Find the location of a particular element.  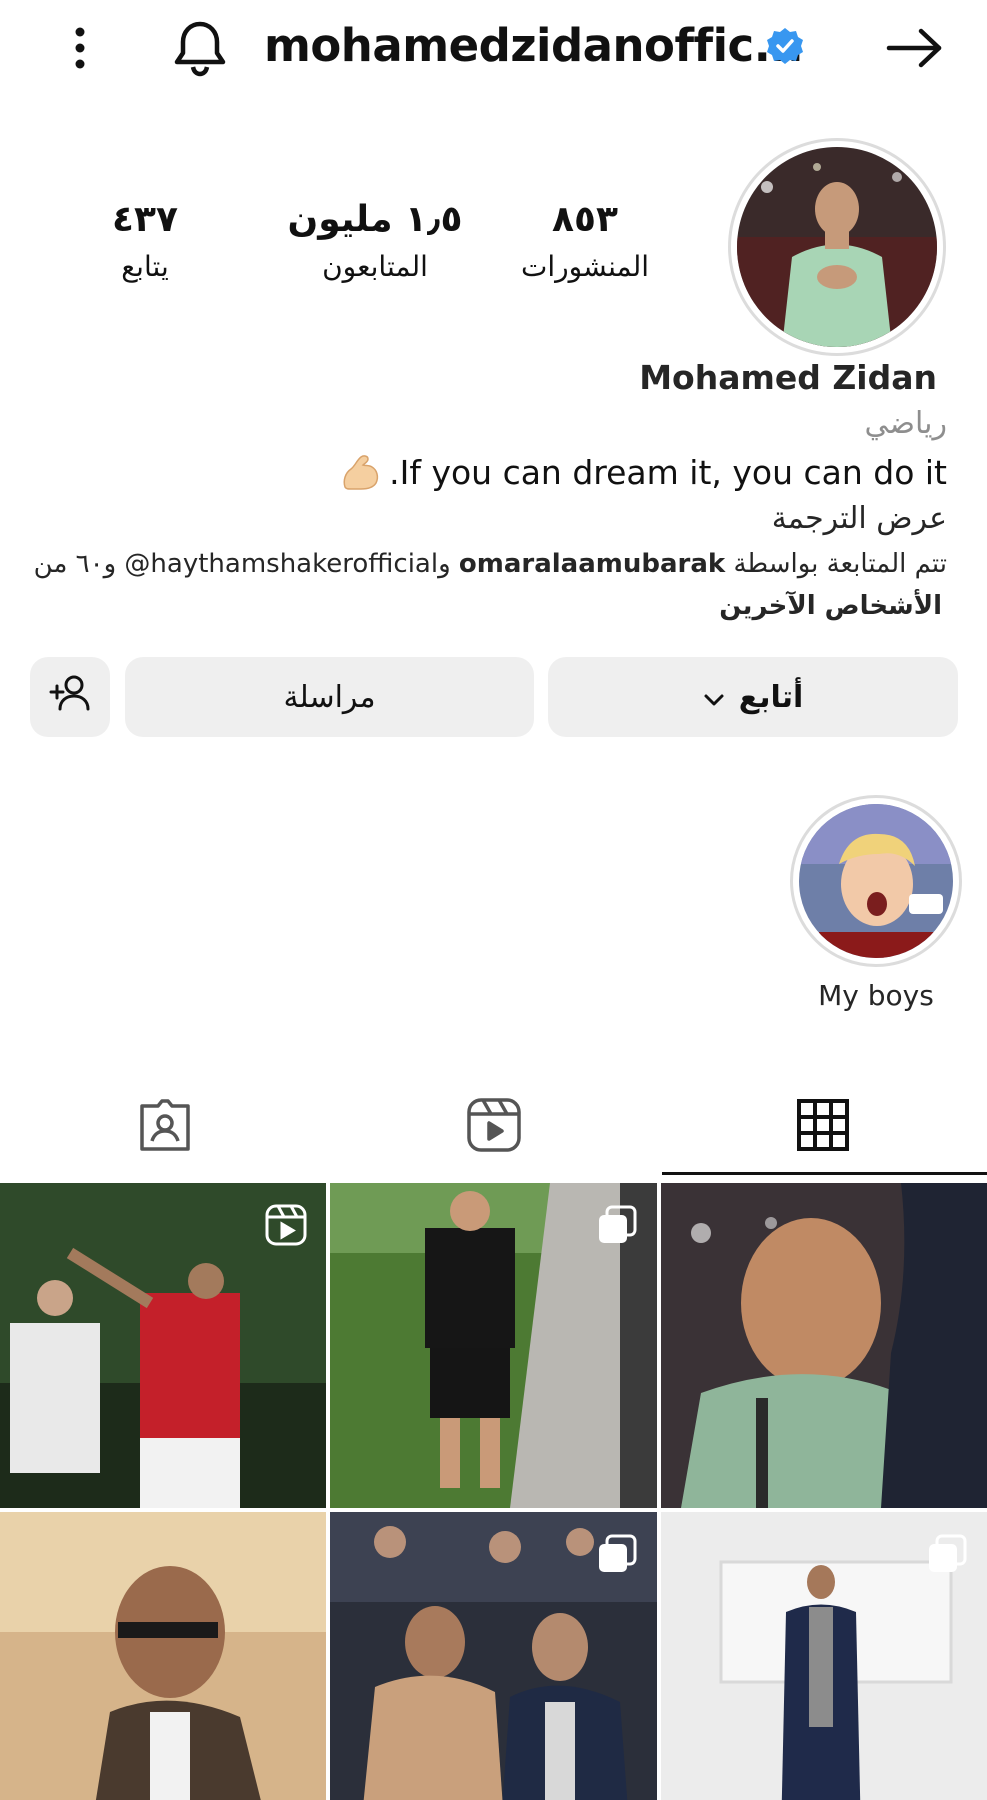

tab-reels is located at coordinates (493, 1127).